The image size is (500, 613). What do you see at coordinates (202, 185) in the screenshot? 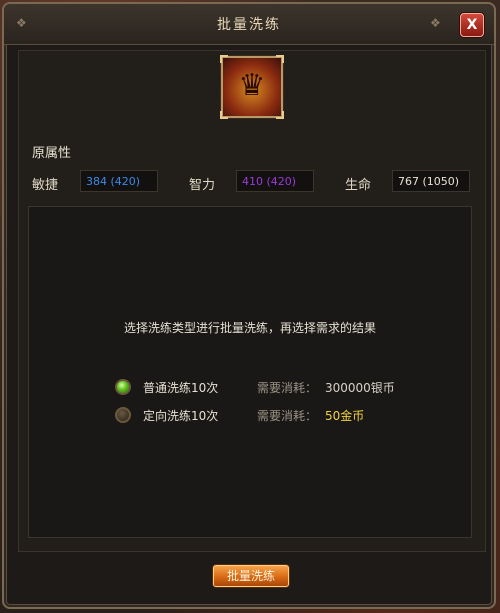
I see `intelligence-label: 智力` at bounding box center [202, 185].